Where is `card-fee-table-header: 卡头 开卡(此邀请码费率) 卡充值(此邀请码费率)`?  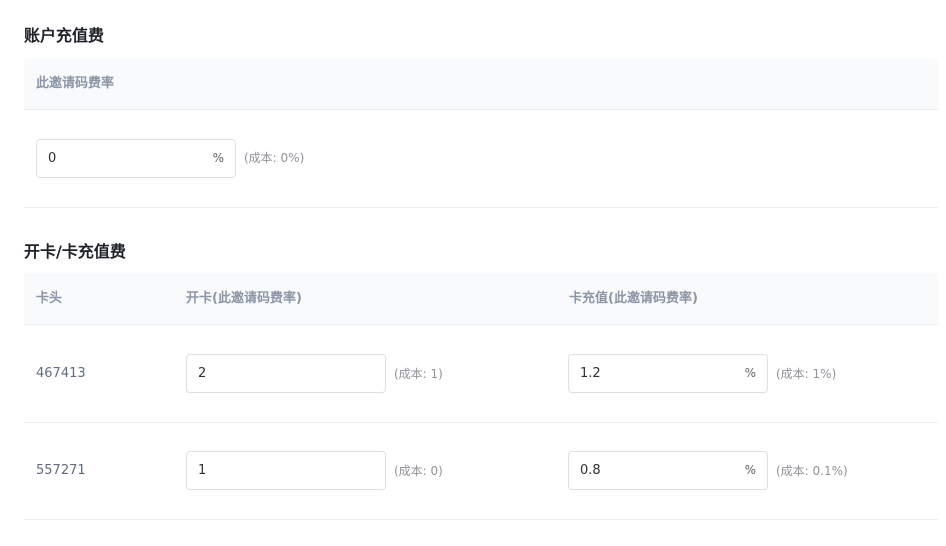
card-fee-table-header: 卡头 开卡(此邀请码费率) 卡充值(此邀请码费率) is located at coordinates (481, 299).